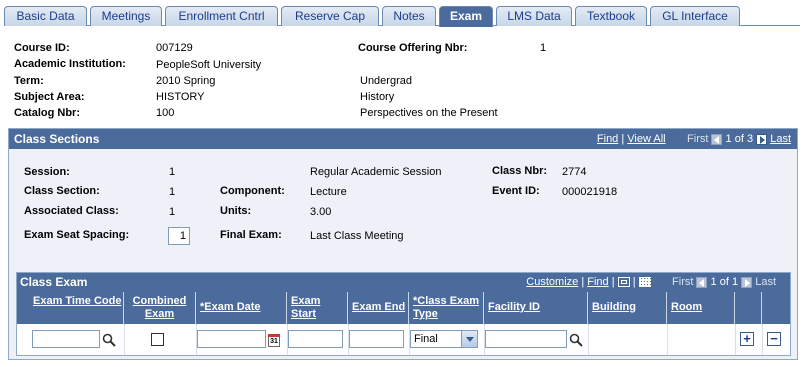  Describe the element at coordinates (45, 16) in the screenshot. I see `tab-basic-data: Basic Data` at that location.